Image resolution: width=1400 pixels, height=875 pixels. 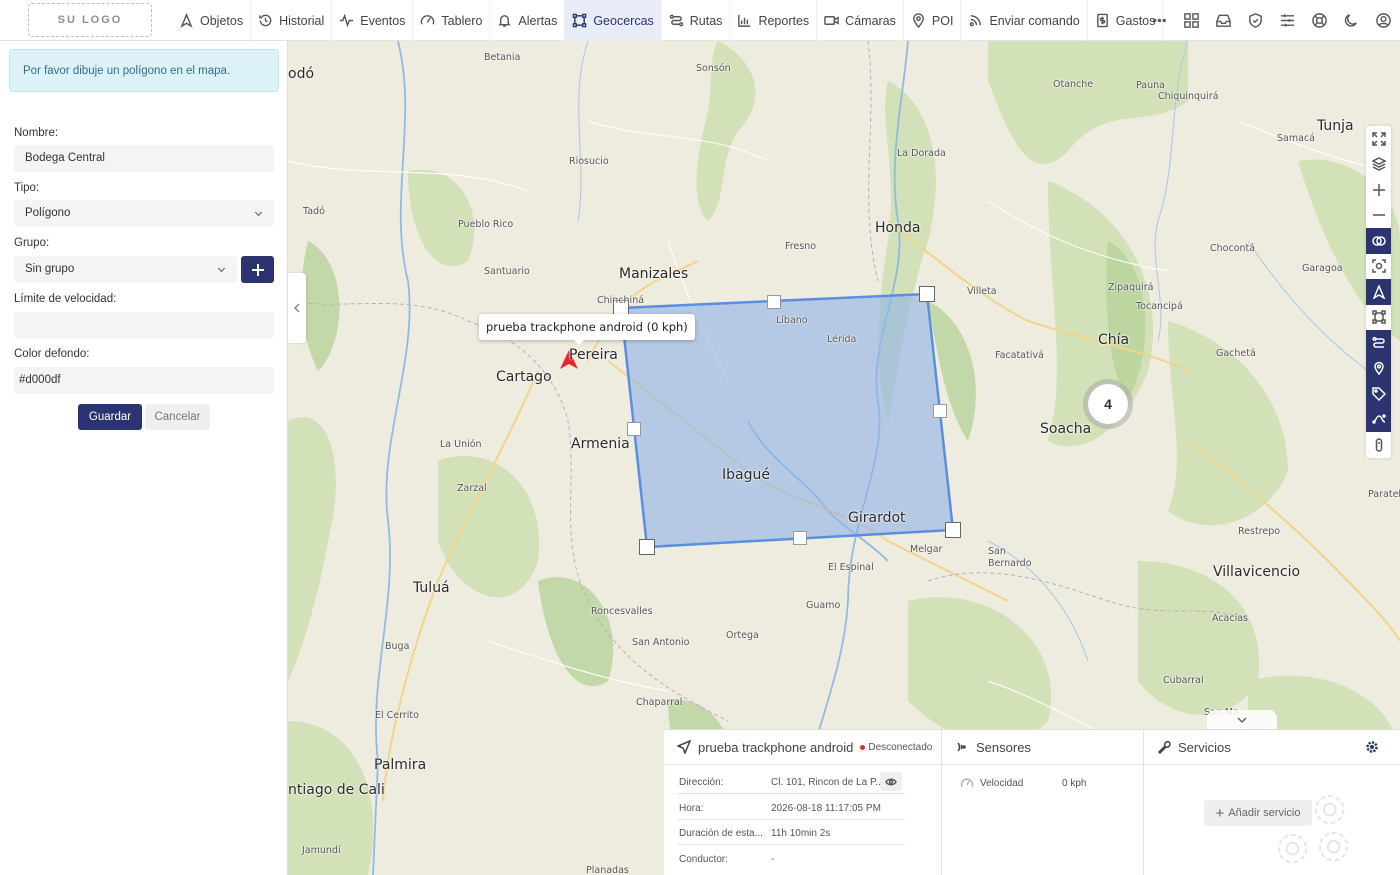 What do you see at coordinates (397, 646) in the screenshot?
I see `town-label: Buga` at bounding box center [397, 646].